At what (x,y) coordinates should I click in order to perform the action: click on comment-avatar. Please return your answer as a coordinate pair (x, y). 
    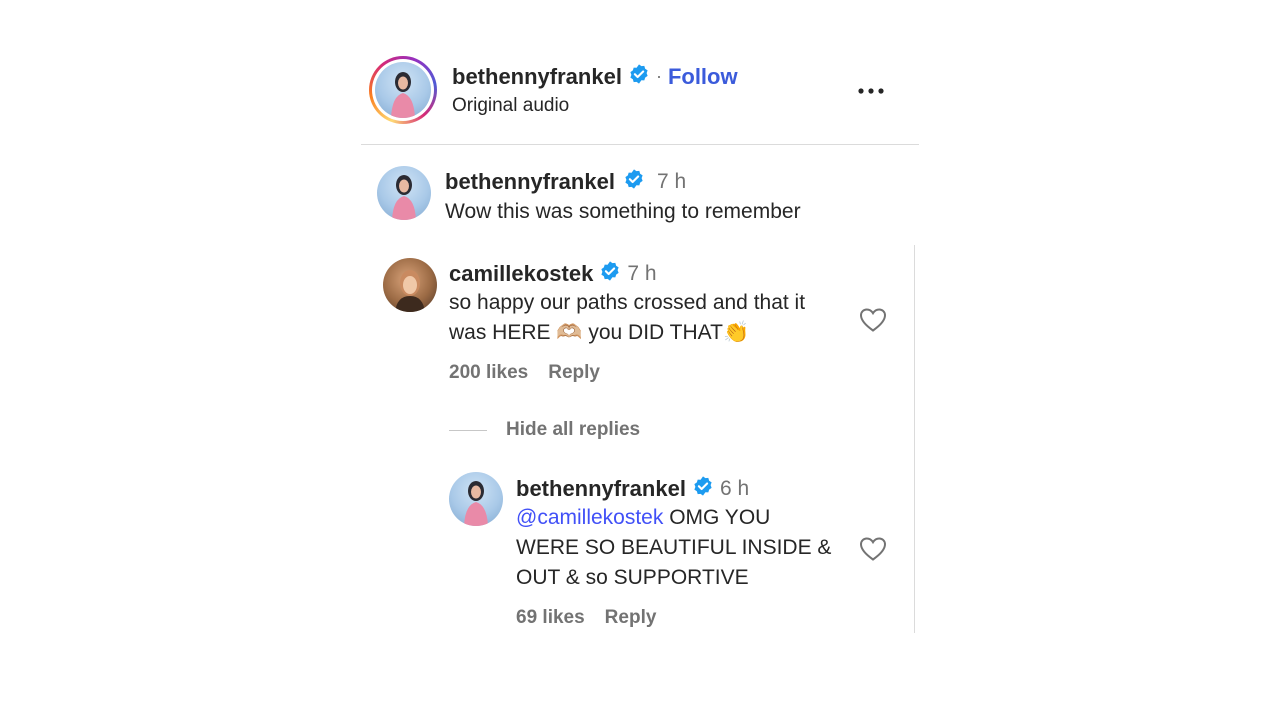
    Looking at the image, I should click on (410, 285).